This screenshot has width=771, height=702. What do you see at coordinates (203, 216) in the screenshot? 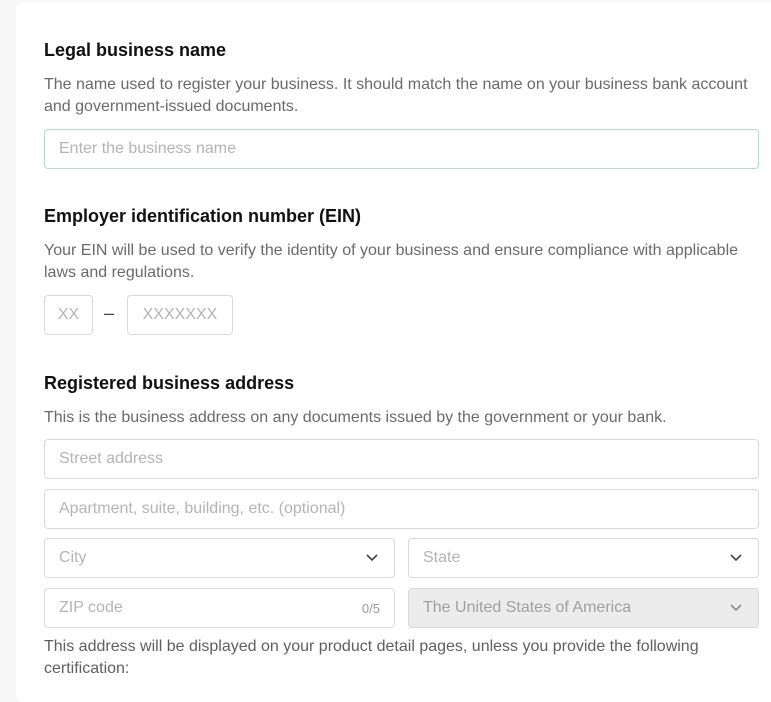
I see `ein-title: Employer identification number (EIN)` at bounding box center [203, 216].